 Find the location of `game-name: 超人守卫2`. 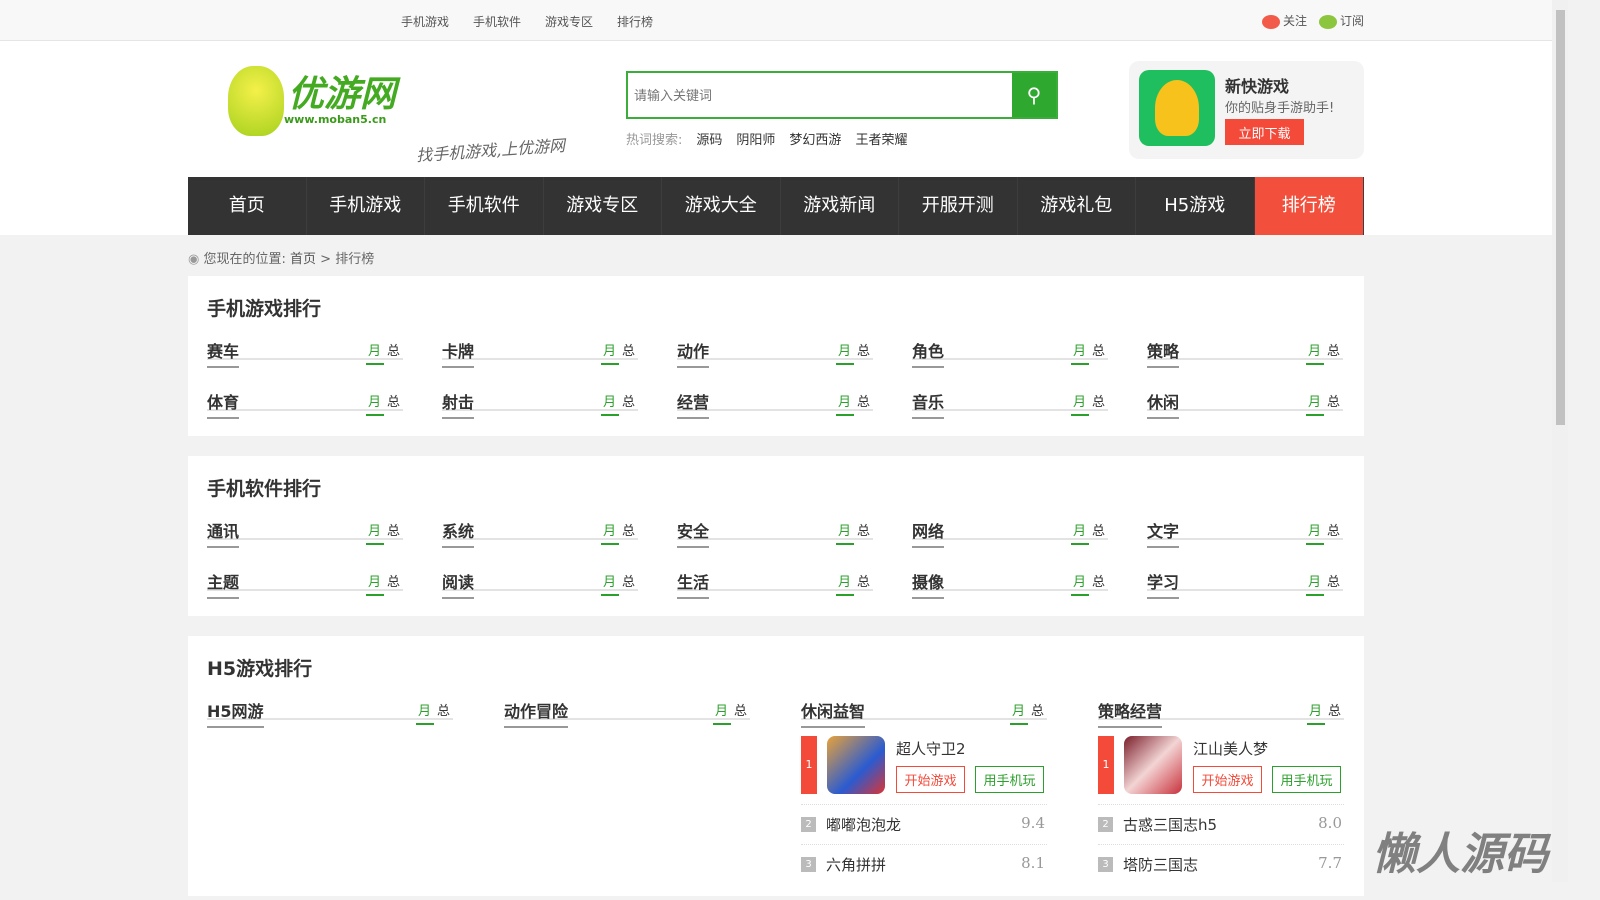

game-name: 超人守卫2 is located at coordinates (931, 748).